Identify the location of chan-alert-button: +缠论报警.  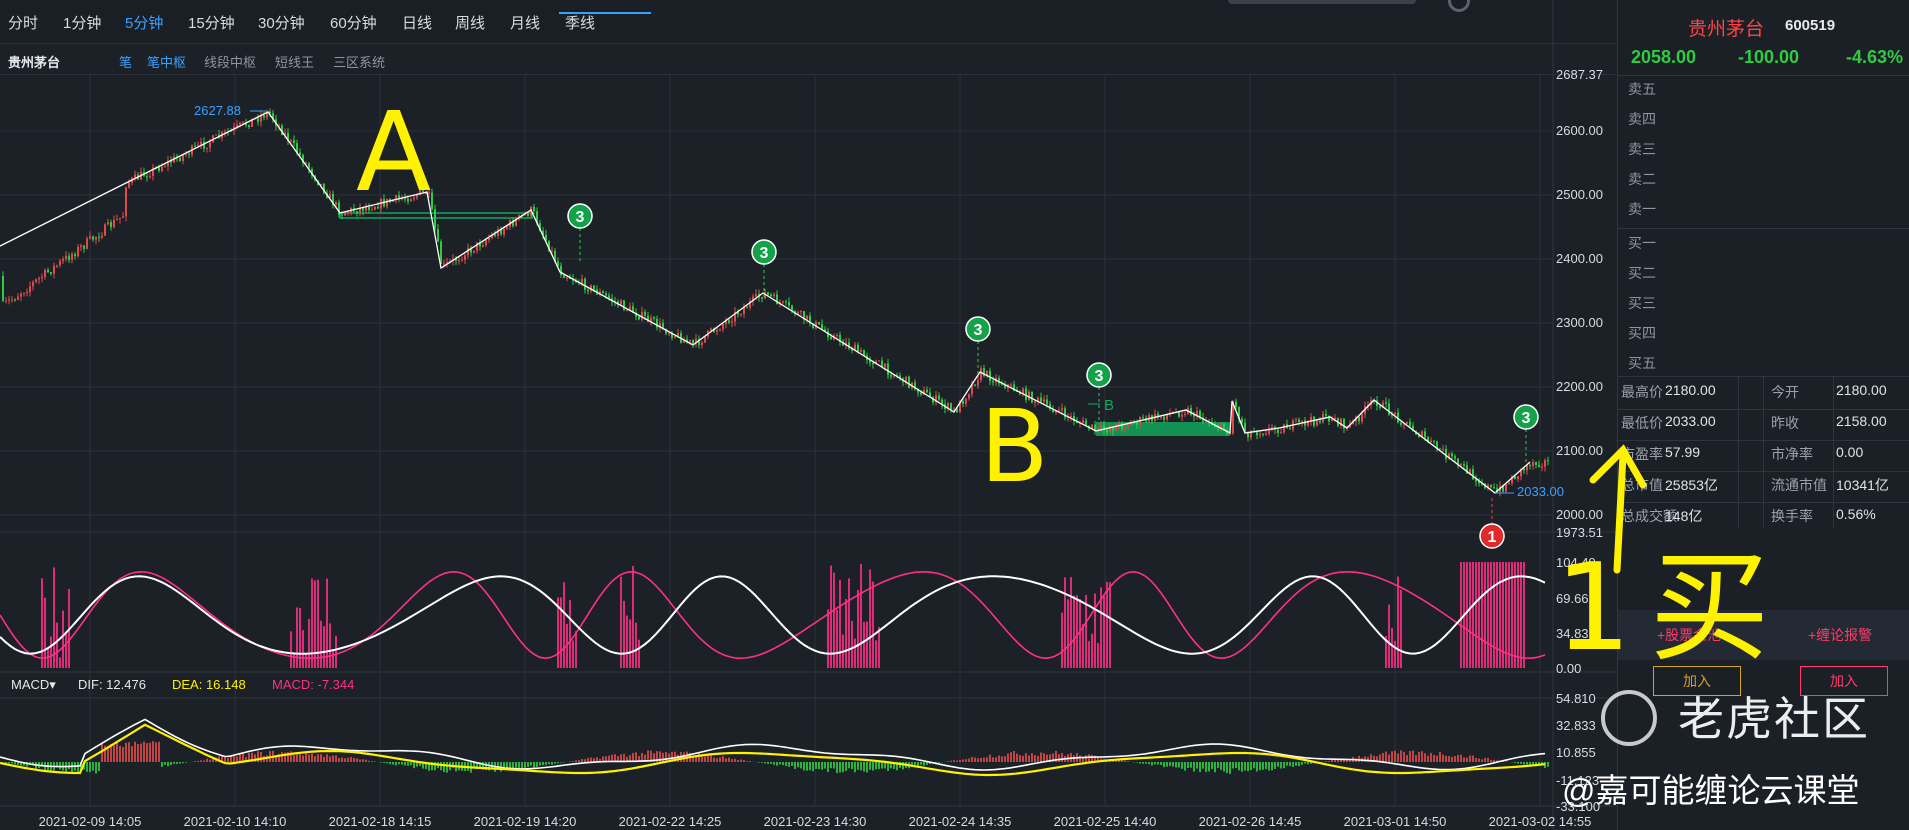
(1840, 635).